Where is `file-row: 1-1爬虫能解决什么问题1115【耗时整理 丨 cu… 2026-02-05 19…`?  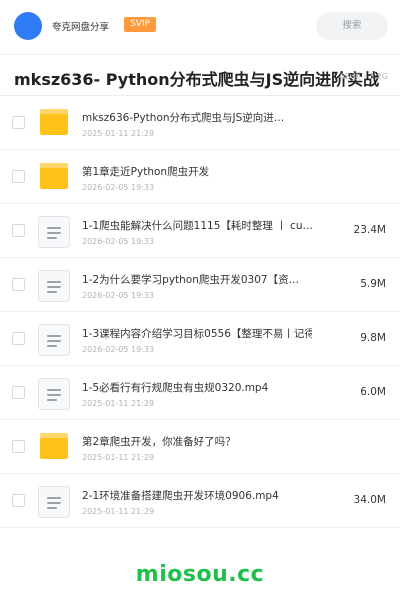 file-row: 1-1爬虫能解决什么问题1115【耗时整理 丨 cu… 2026-02-05 19… is located at coordinates (200, 231).